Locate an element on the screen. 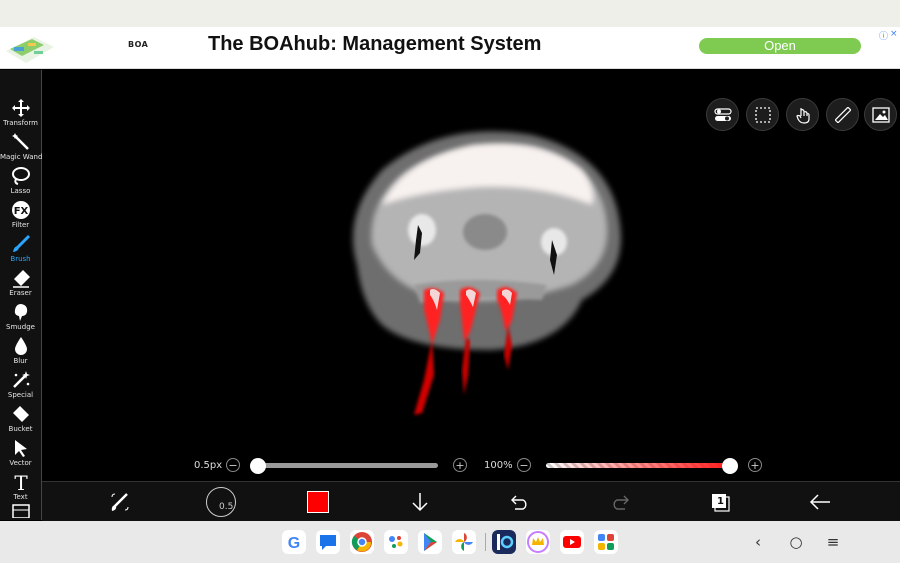 This screenshot has width=900, height=563. smudge-icon is located at coordinates (20, 312).